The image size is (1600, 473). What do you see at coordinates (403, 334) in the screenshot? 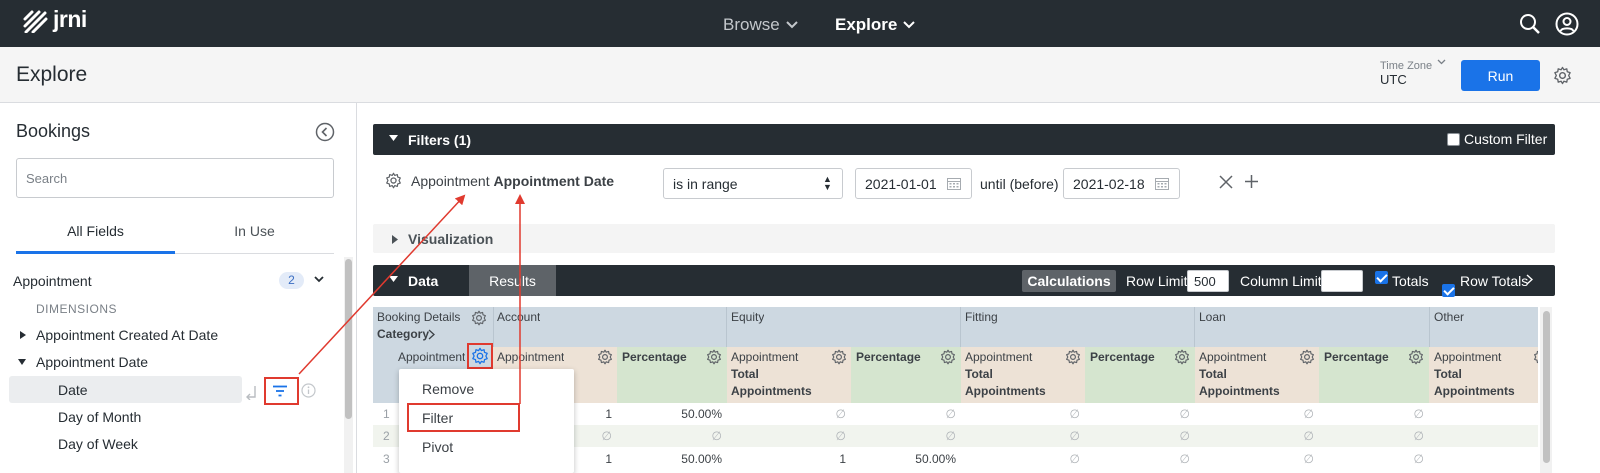
I see `pivot-dimension-label: Category` at bounding box center [403, 334].